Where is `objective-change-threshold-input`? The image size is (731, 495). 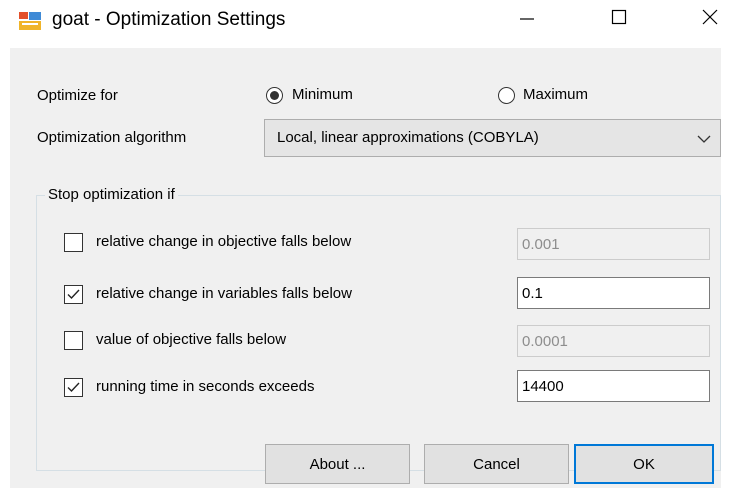
objective-change-threshold-input is located at coordinates (613, 244).